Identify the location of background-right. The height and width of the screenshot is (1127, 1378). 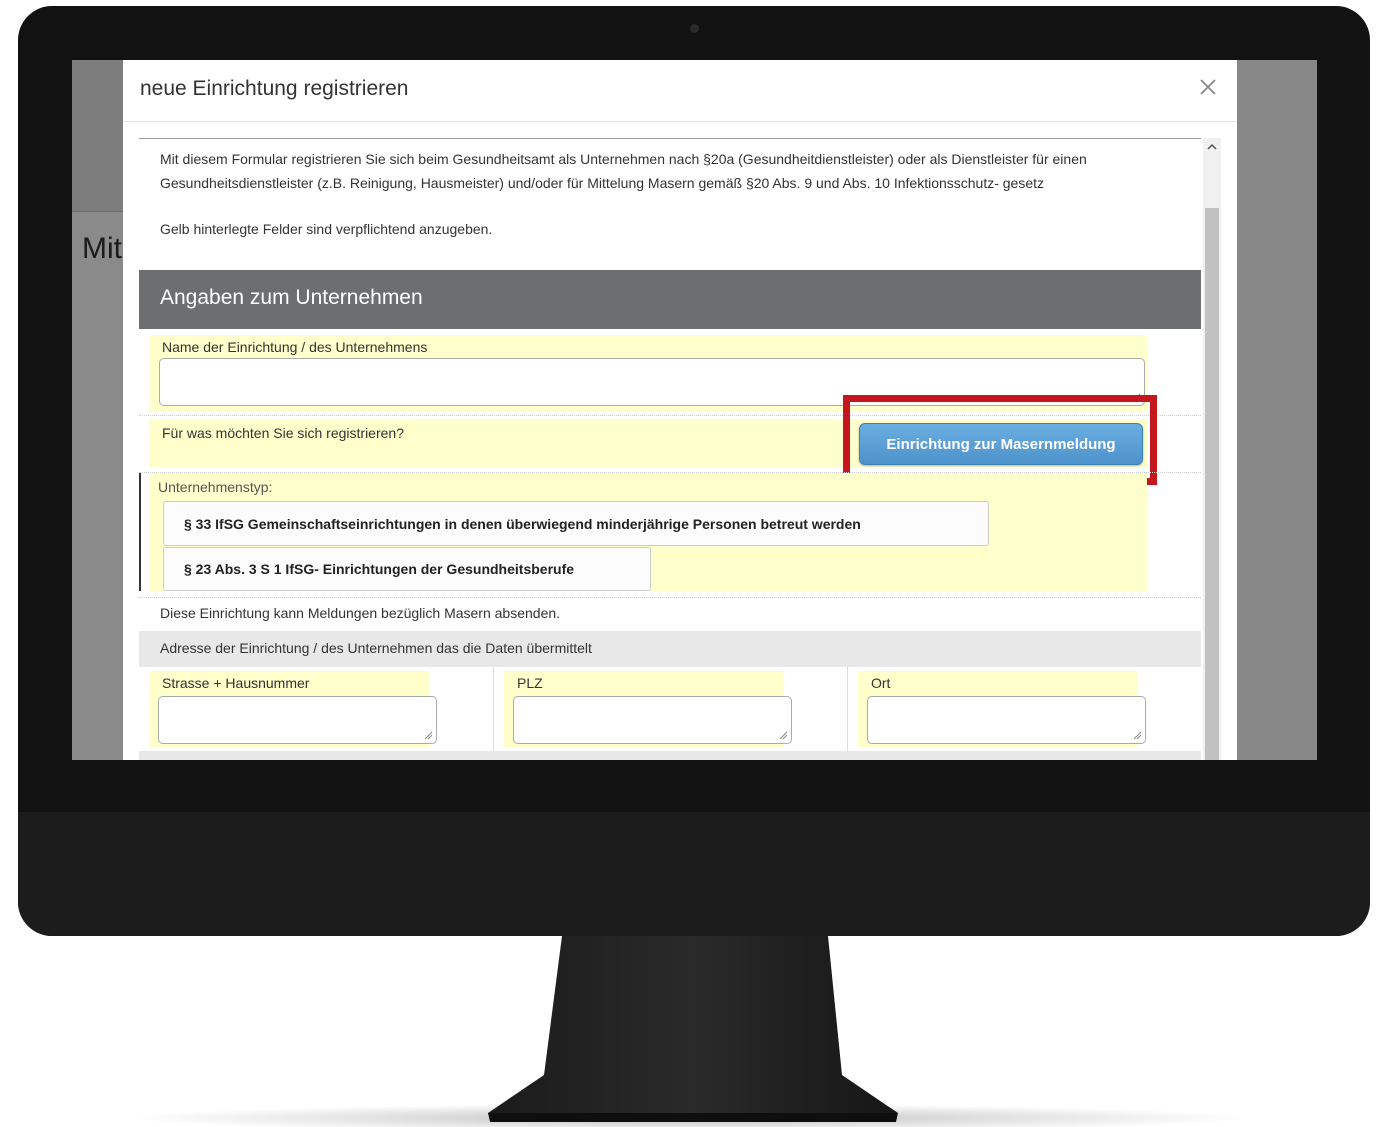
(1277, 410).